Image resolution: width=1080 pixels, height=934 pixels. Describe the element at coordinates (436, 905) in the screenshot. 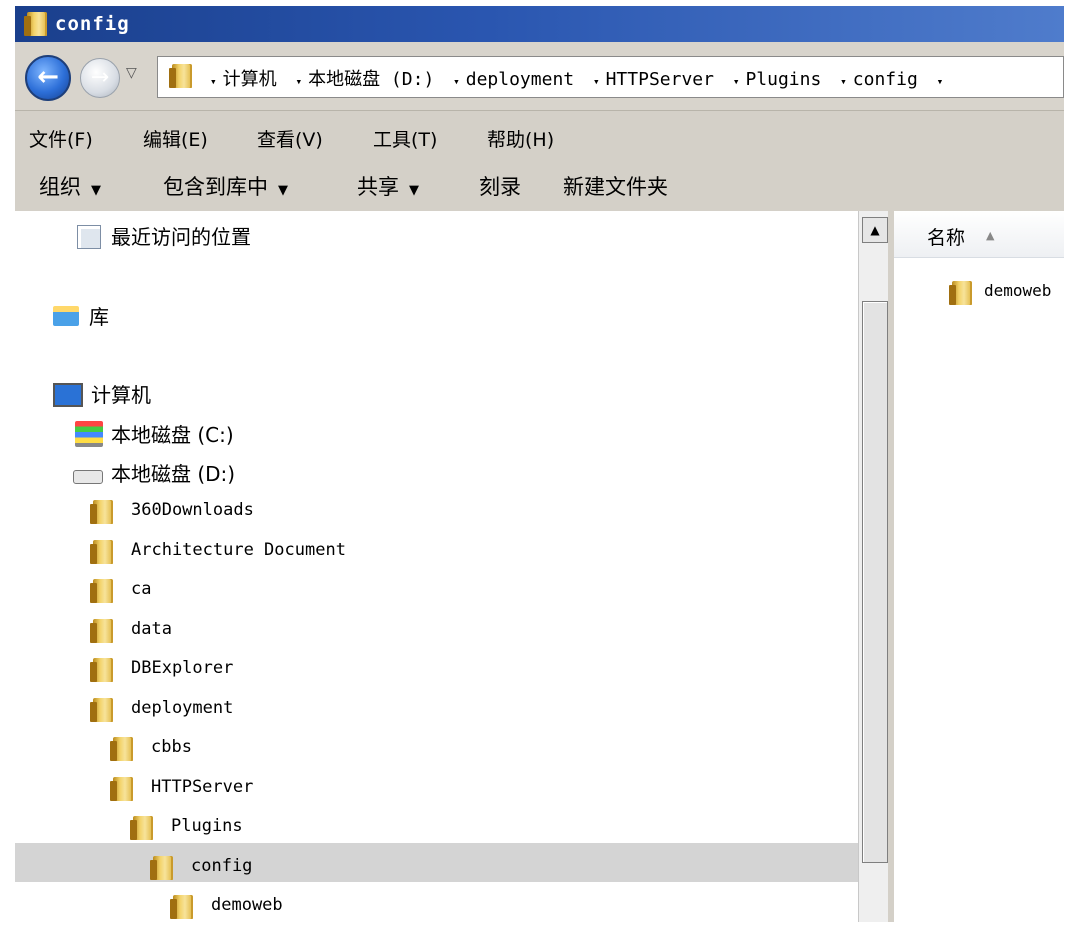

I see `tree-item-folder: demoweb` at that location.